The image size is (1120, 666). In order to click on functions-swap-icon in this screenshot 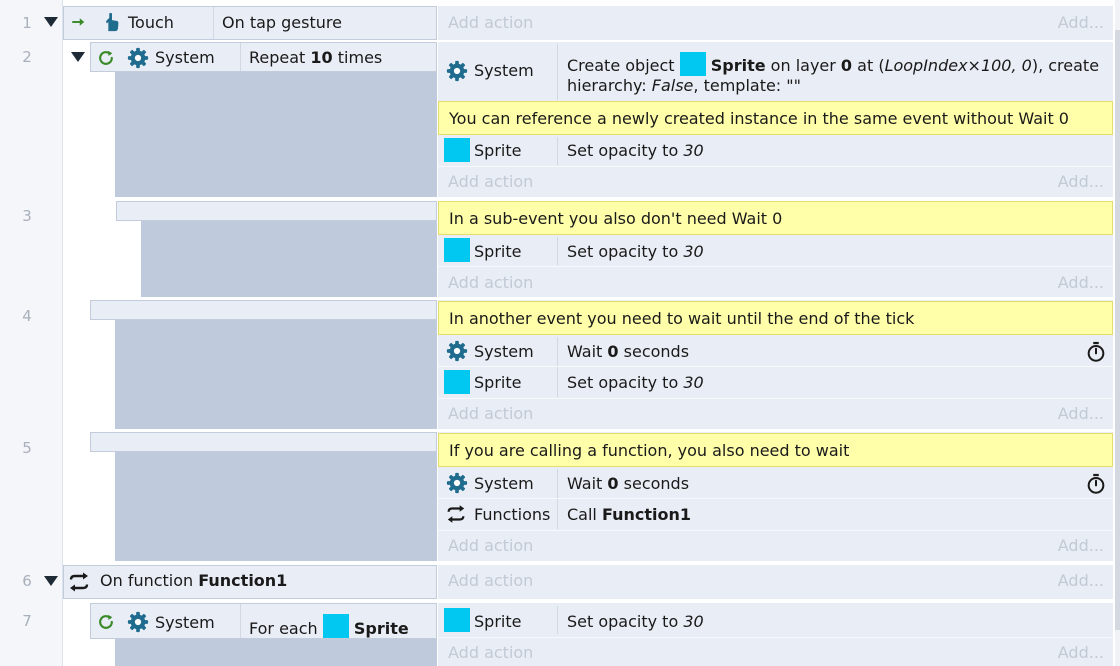, I will do `click(456, 514)`.